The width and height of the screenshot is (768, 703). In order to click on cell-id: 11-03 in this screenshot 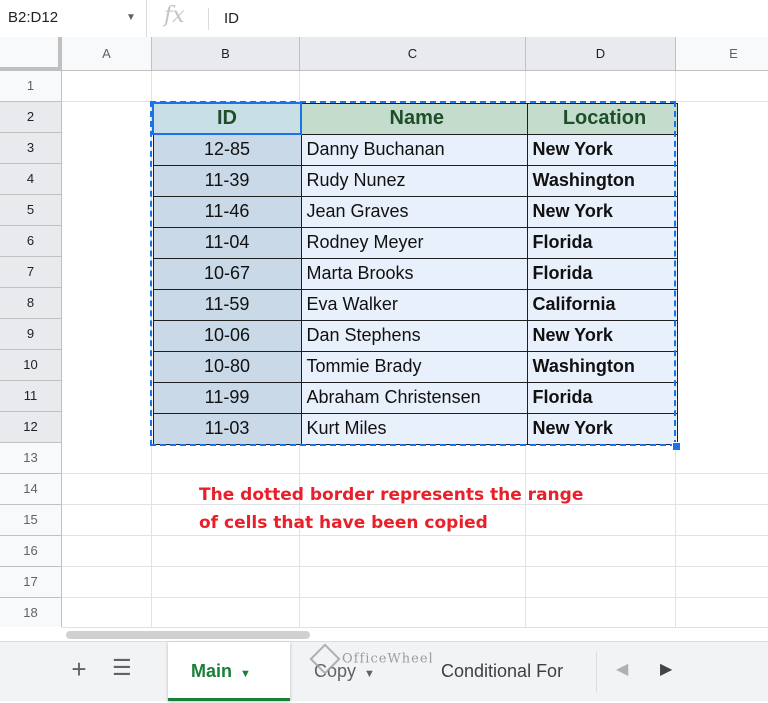, I will do `click(227, 428)`.